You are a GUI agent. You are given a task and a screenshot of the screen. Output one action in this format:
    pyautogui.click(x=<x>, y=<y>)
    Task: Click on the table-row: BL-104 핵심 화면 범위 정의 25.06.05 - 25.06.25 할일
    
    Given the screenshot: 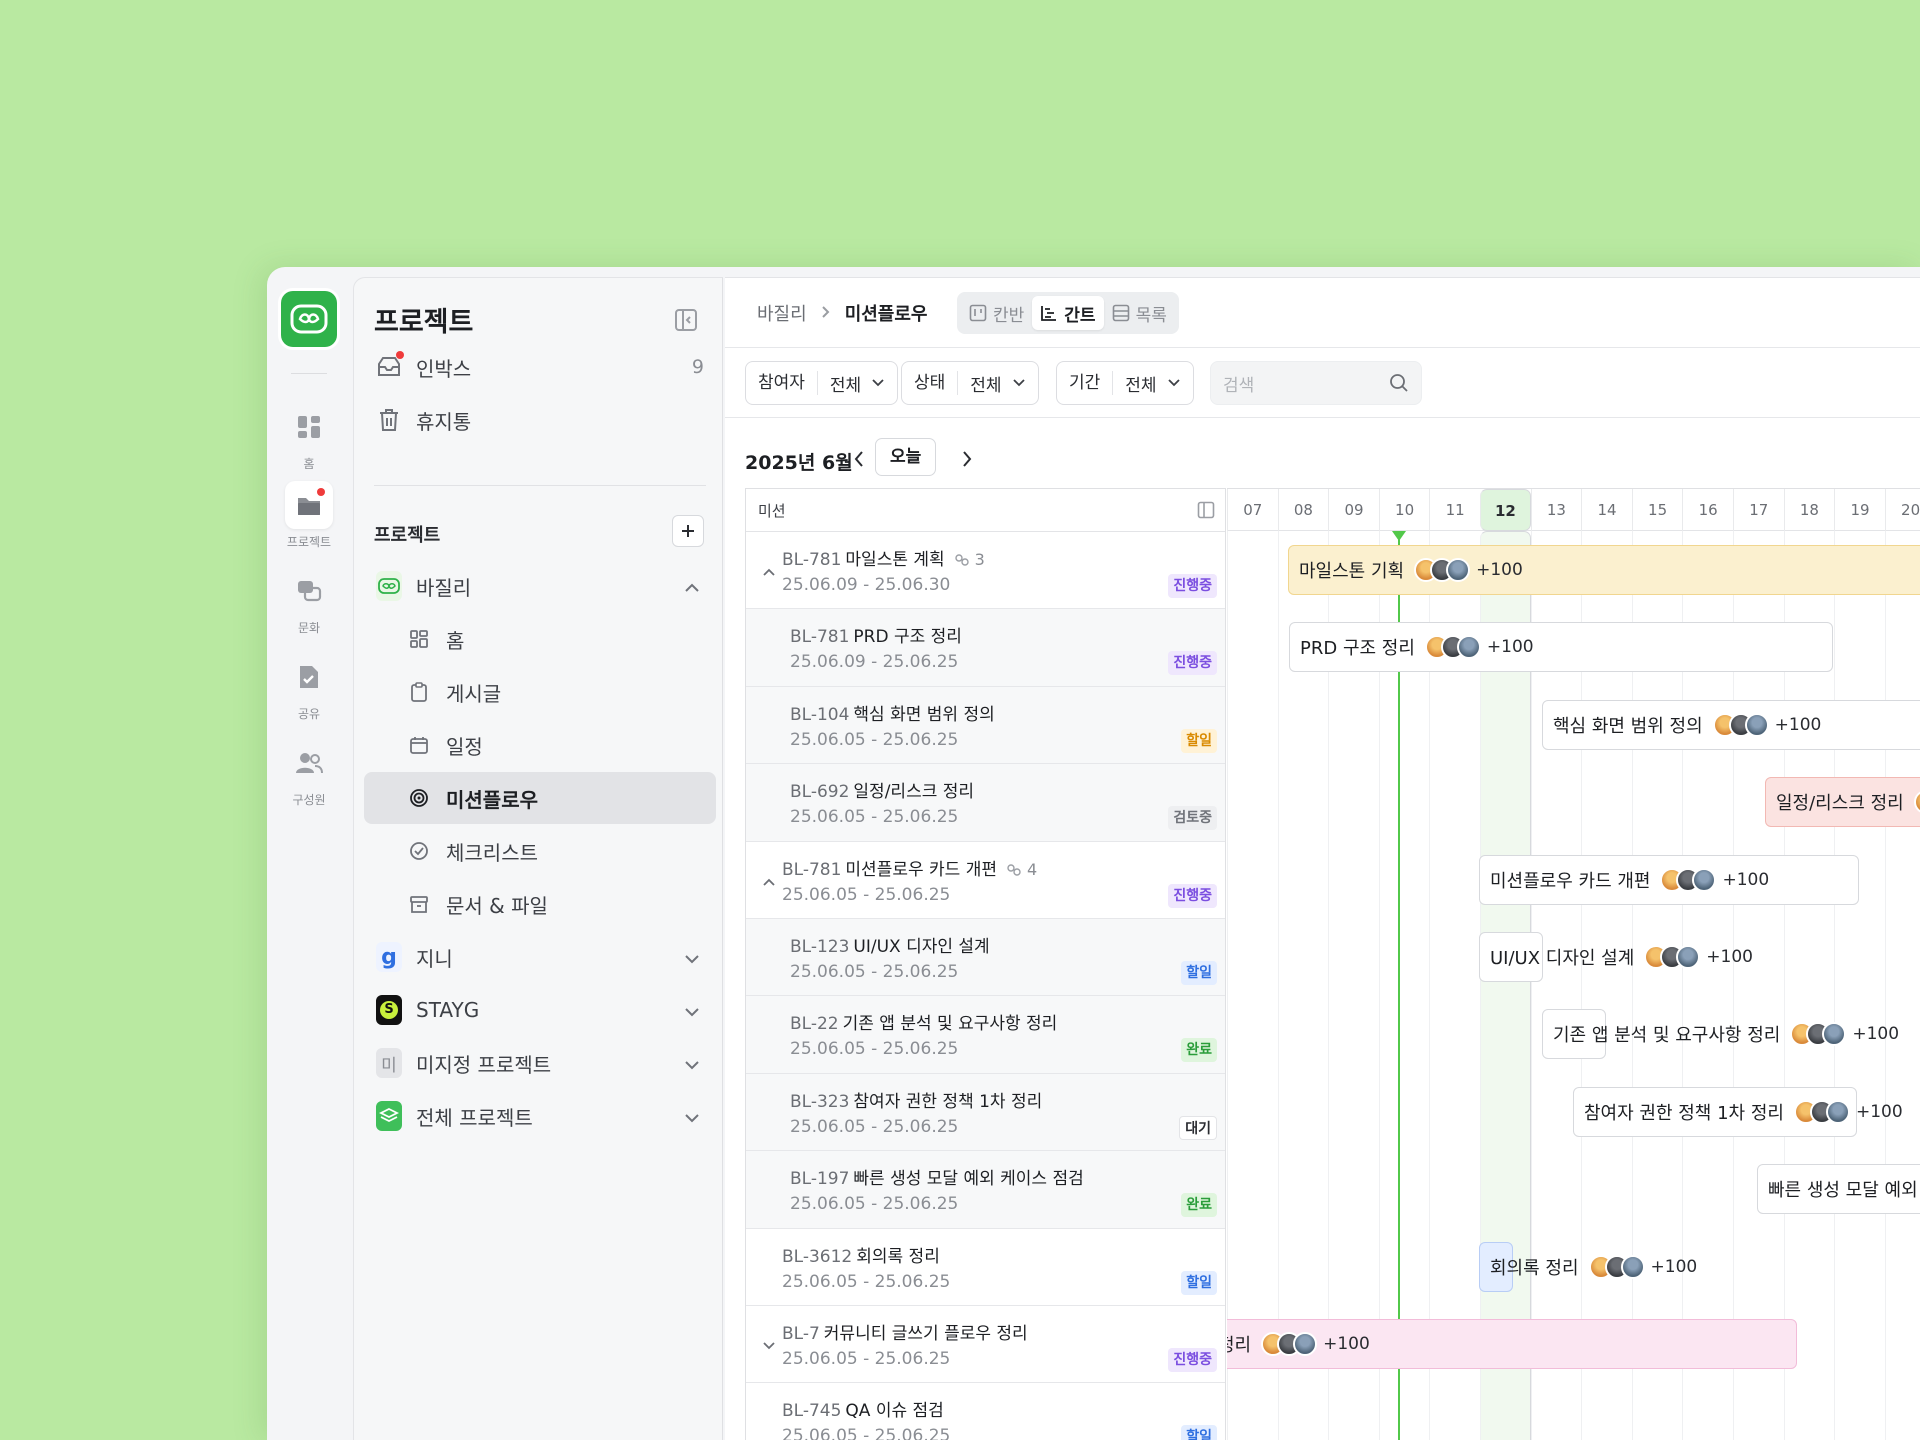 What is the action you would take?
    pyautogui.click(x=985, y=725)
    